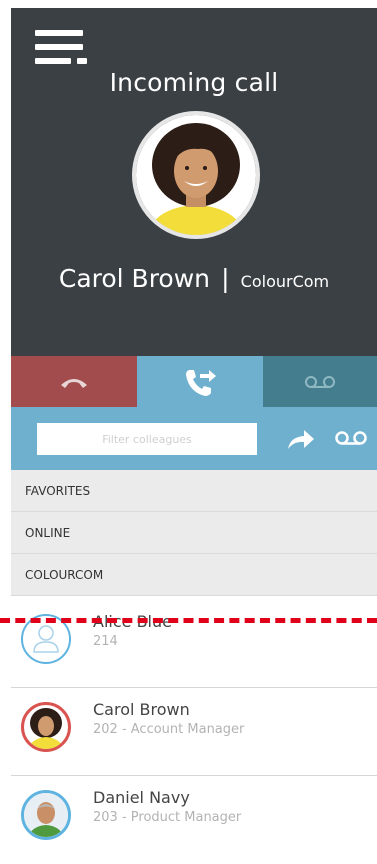 This screenshot has width=377, height=864. I want to click on decline-button, so click(74, 381).